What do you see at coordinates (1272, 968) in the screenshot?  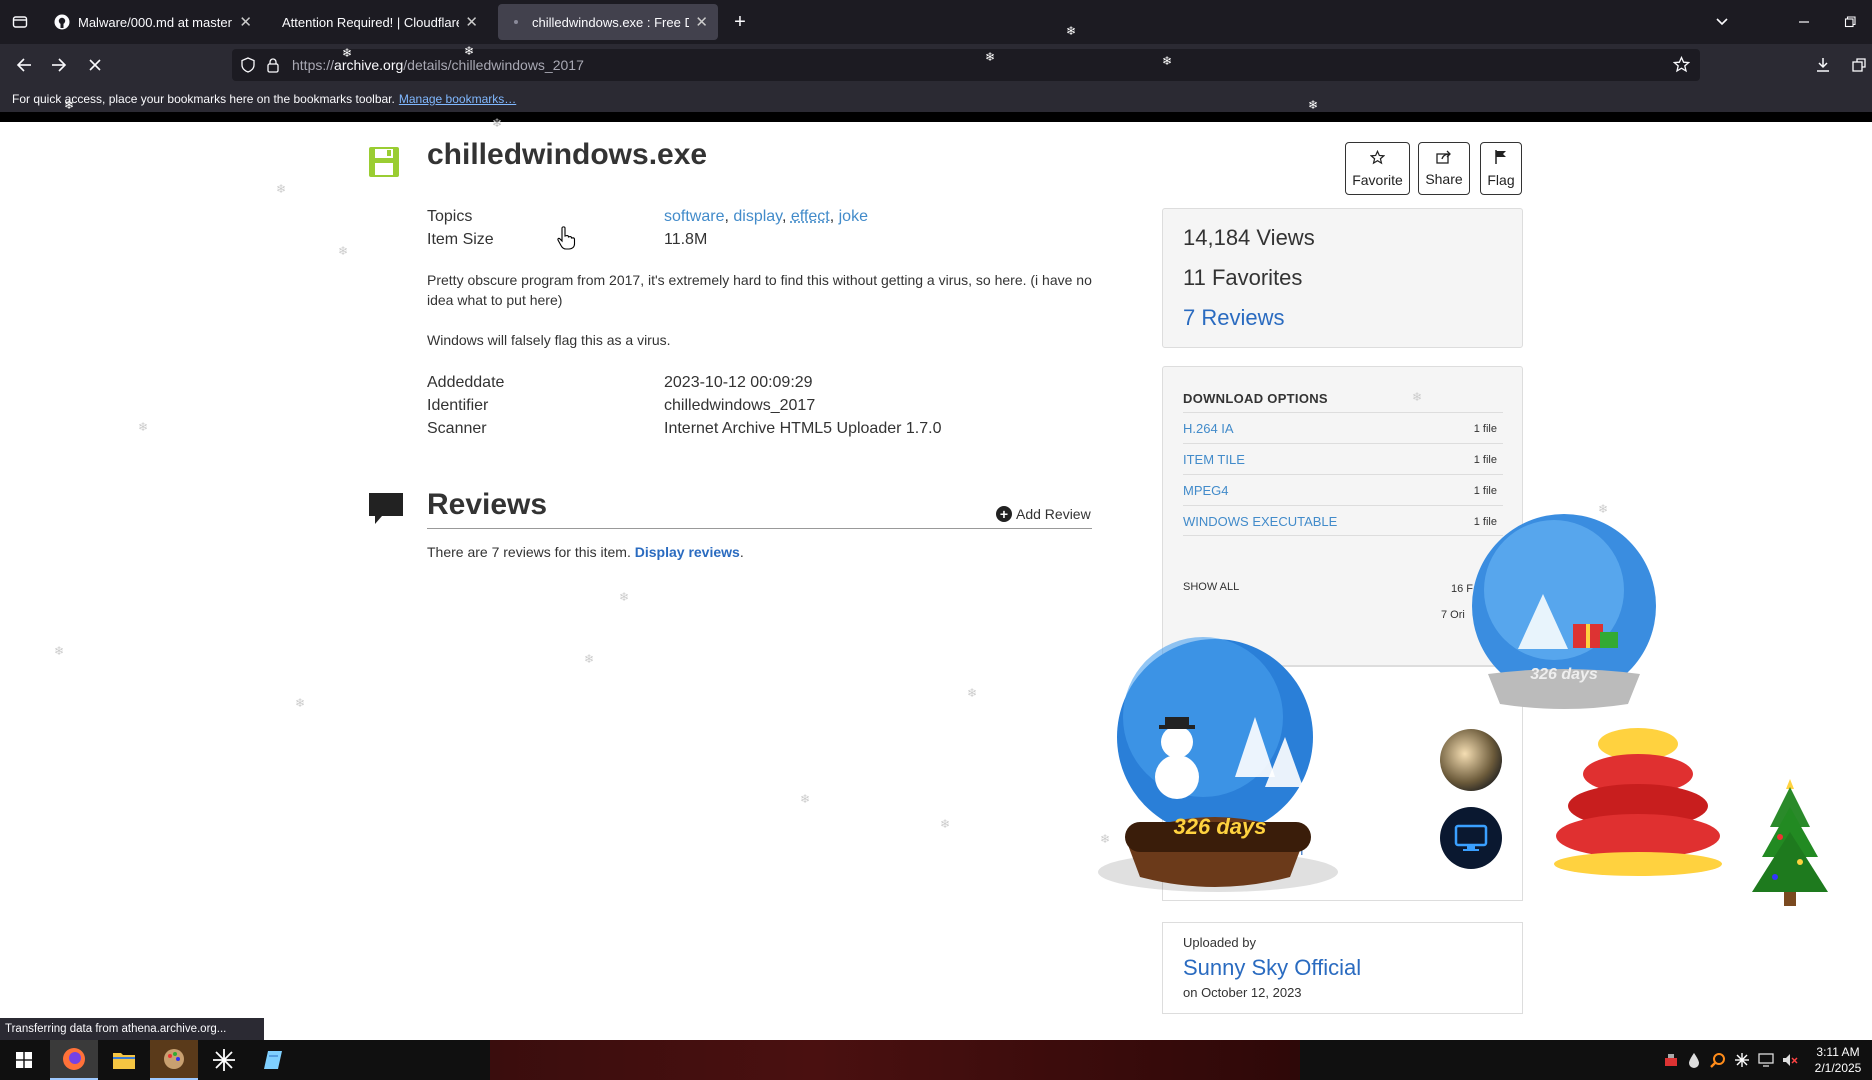 I see `uploader-name-link: Sunny Sky Official` at bounding box center [1272, 968].